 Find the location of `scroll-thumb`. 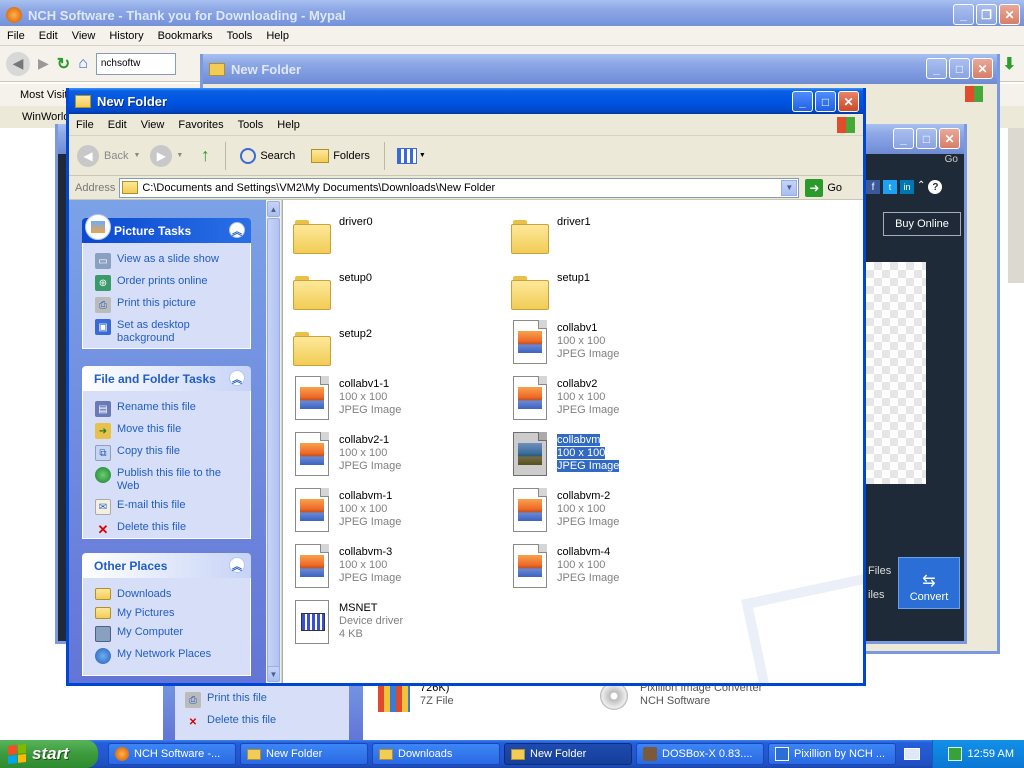

scroll-thumb is located at coordinates (273, 448).